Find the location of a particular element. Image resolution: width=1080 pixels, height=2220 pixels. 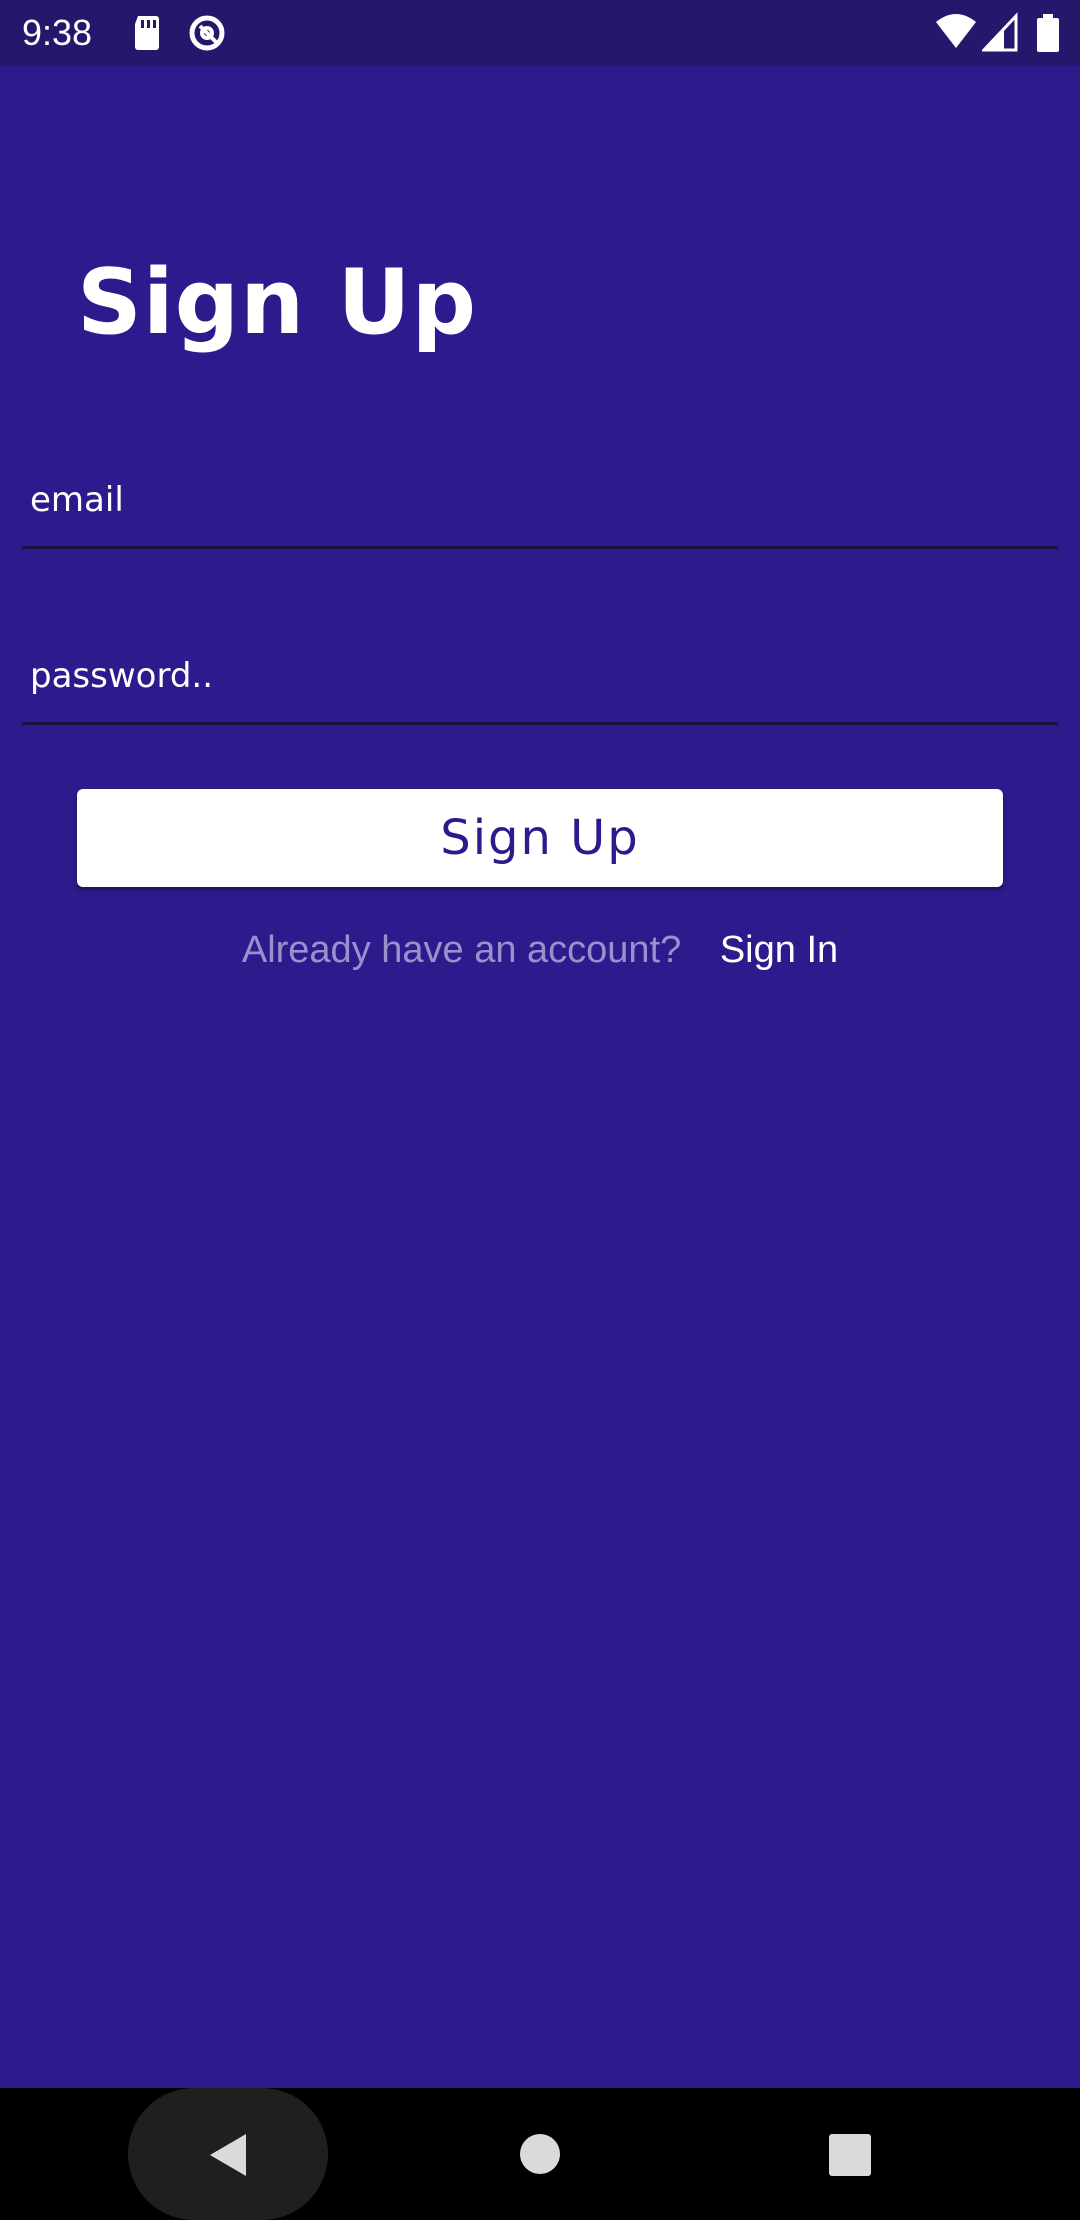

back-button is located at coordinates (228, 2154).